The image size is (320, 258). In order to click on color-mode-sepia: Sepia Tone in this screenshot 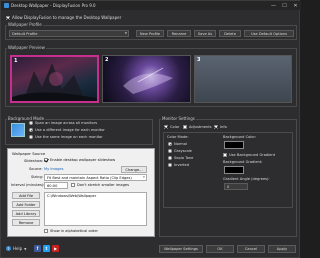, I will do `click(180, 158)`.